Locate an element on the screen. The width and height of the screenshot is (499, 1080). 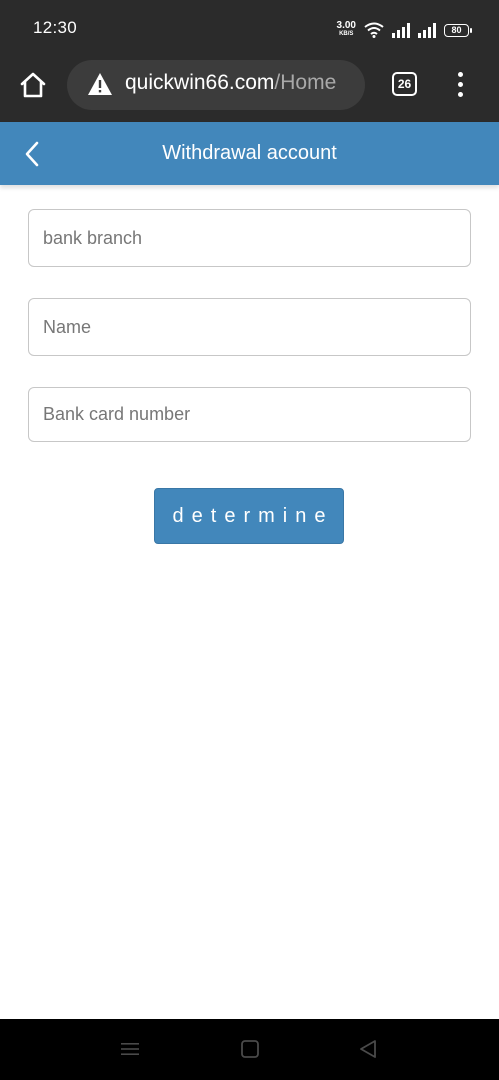
square-icon is located at coordinates (250, 1049).